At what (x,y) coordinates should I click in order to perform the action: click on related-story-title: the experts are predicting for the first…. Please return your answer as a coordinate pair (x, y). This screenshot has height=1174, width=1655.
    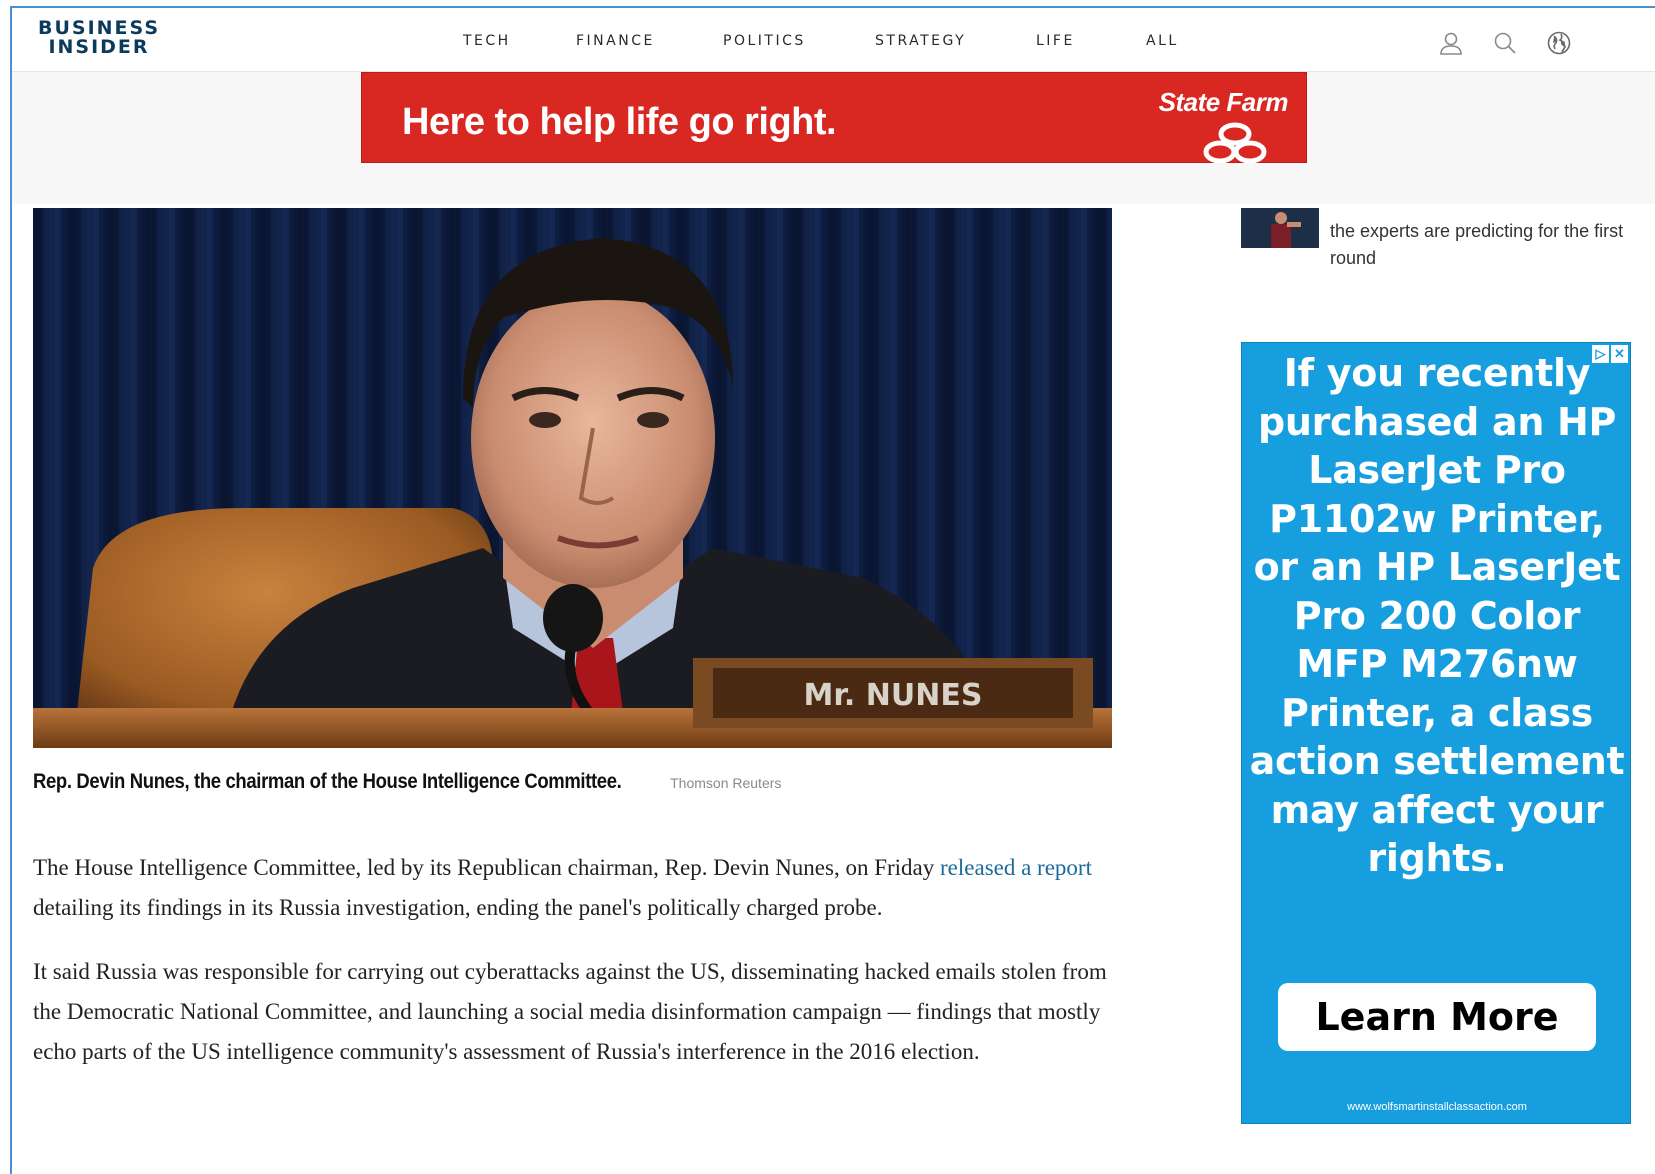
    Looking at the image, I should click on (1480, 245).